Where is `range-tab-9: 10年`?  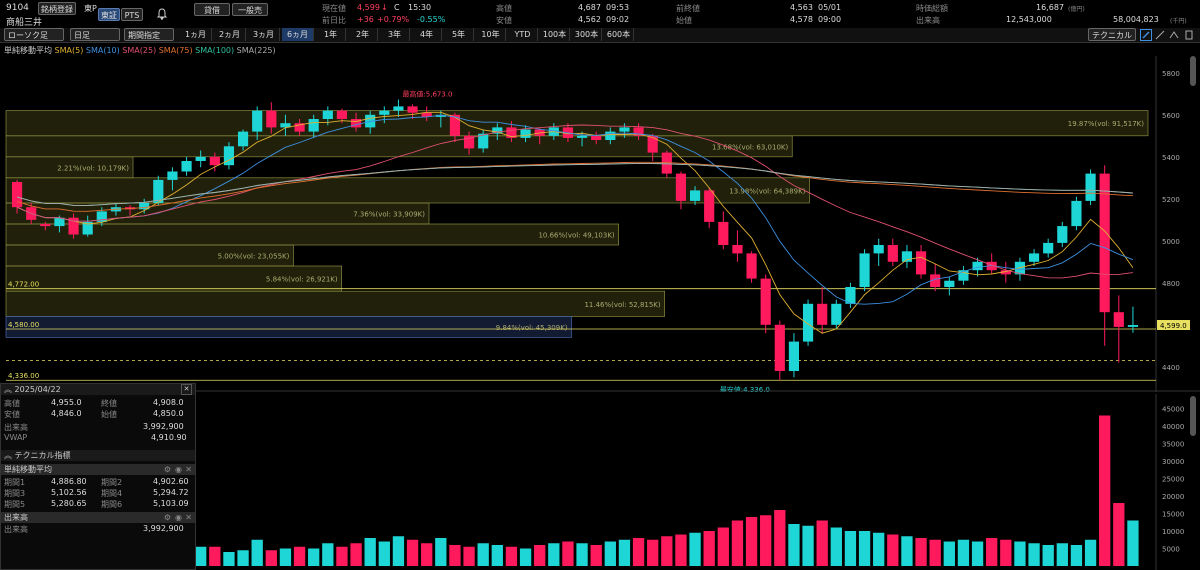
range-tab-9: 10年 is located at coordinates (491, 34).